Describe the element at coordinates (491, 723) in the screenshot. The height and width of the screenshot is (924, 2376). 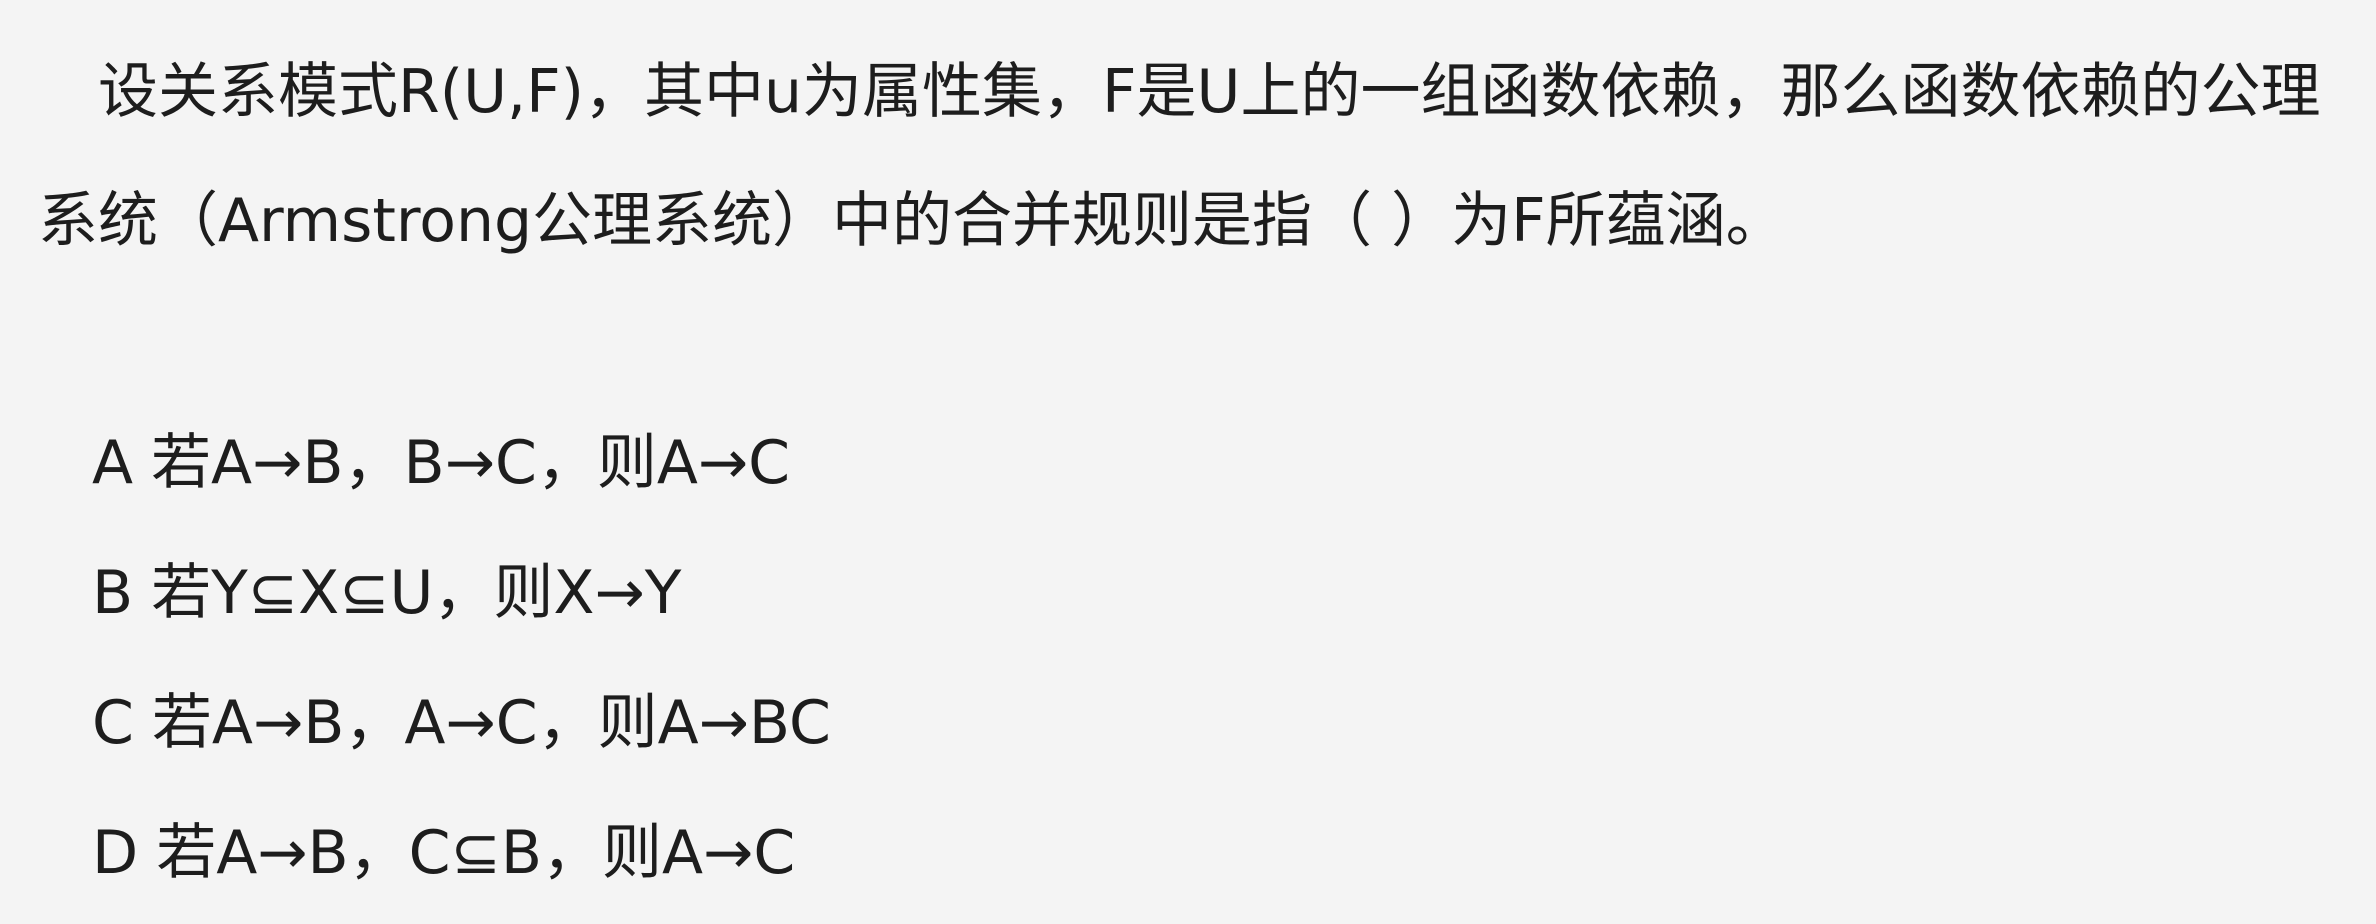
I see `option-text: 若A→B，A→C，则A→BC` at that location.